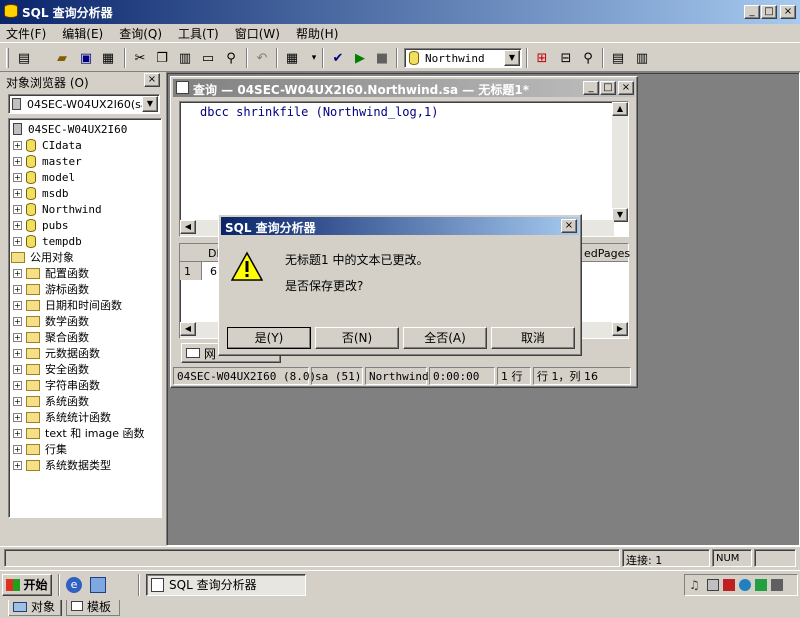 This screenshot has width=800, height=618. Describe the element at coordinates (56, 385) in the screenshot. I see `tree-folder-node: + 字符串函数` at that location.